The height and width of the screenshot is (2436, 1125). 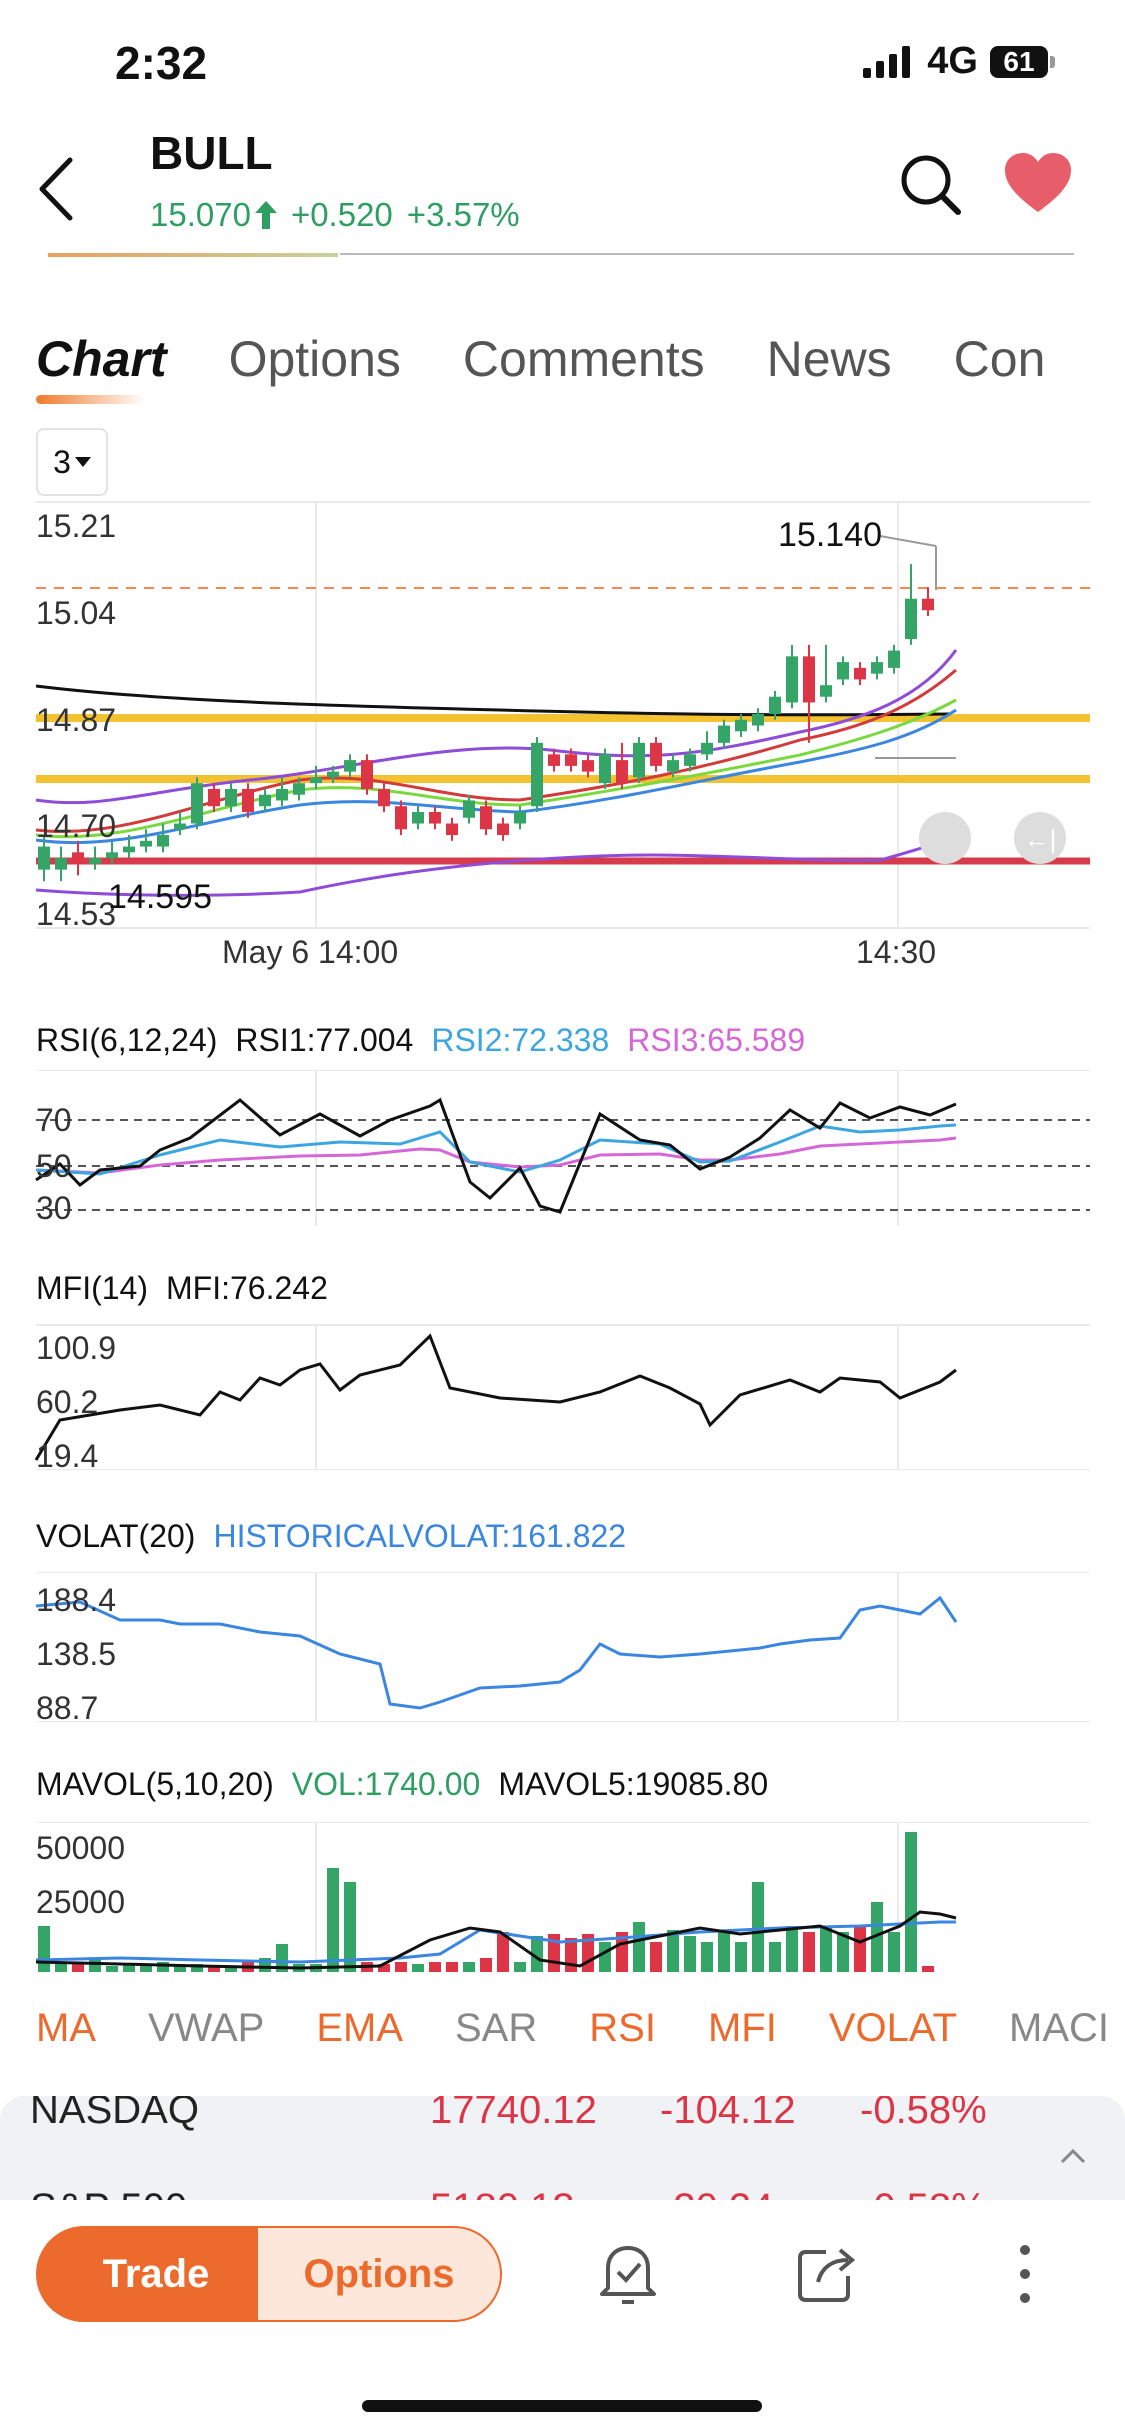 I want to click on indicator-mfi: MFI, so click(x=742, y=2028).